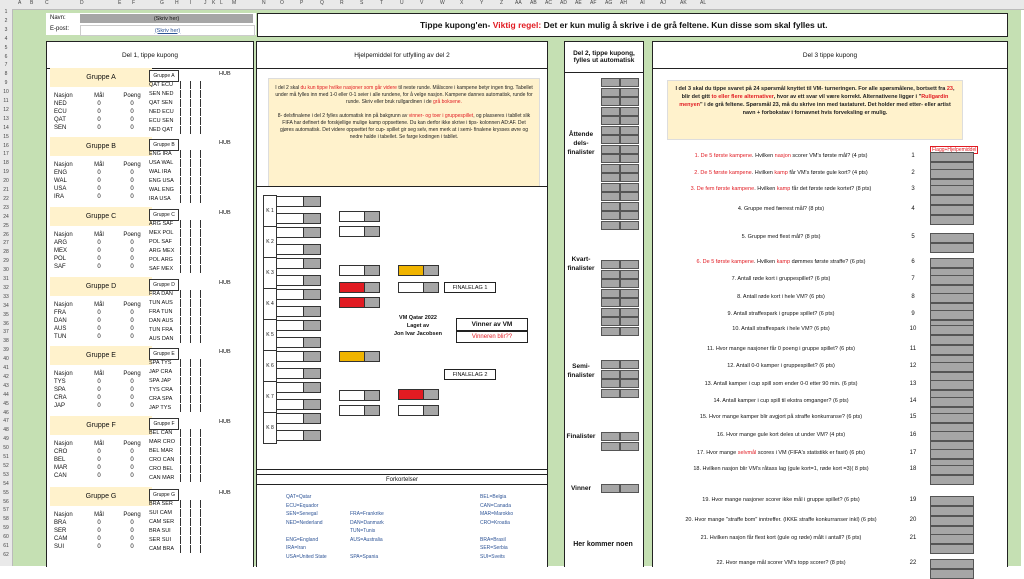  I want to click on name-field: (Skriv her), so click(166, 18).